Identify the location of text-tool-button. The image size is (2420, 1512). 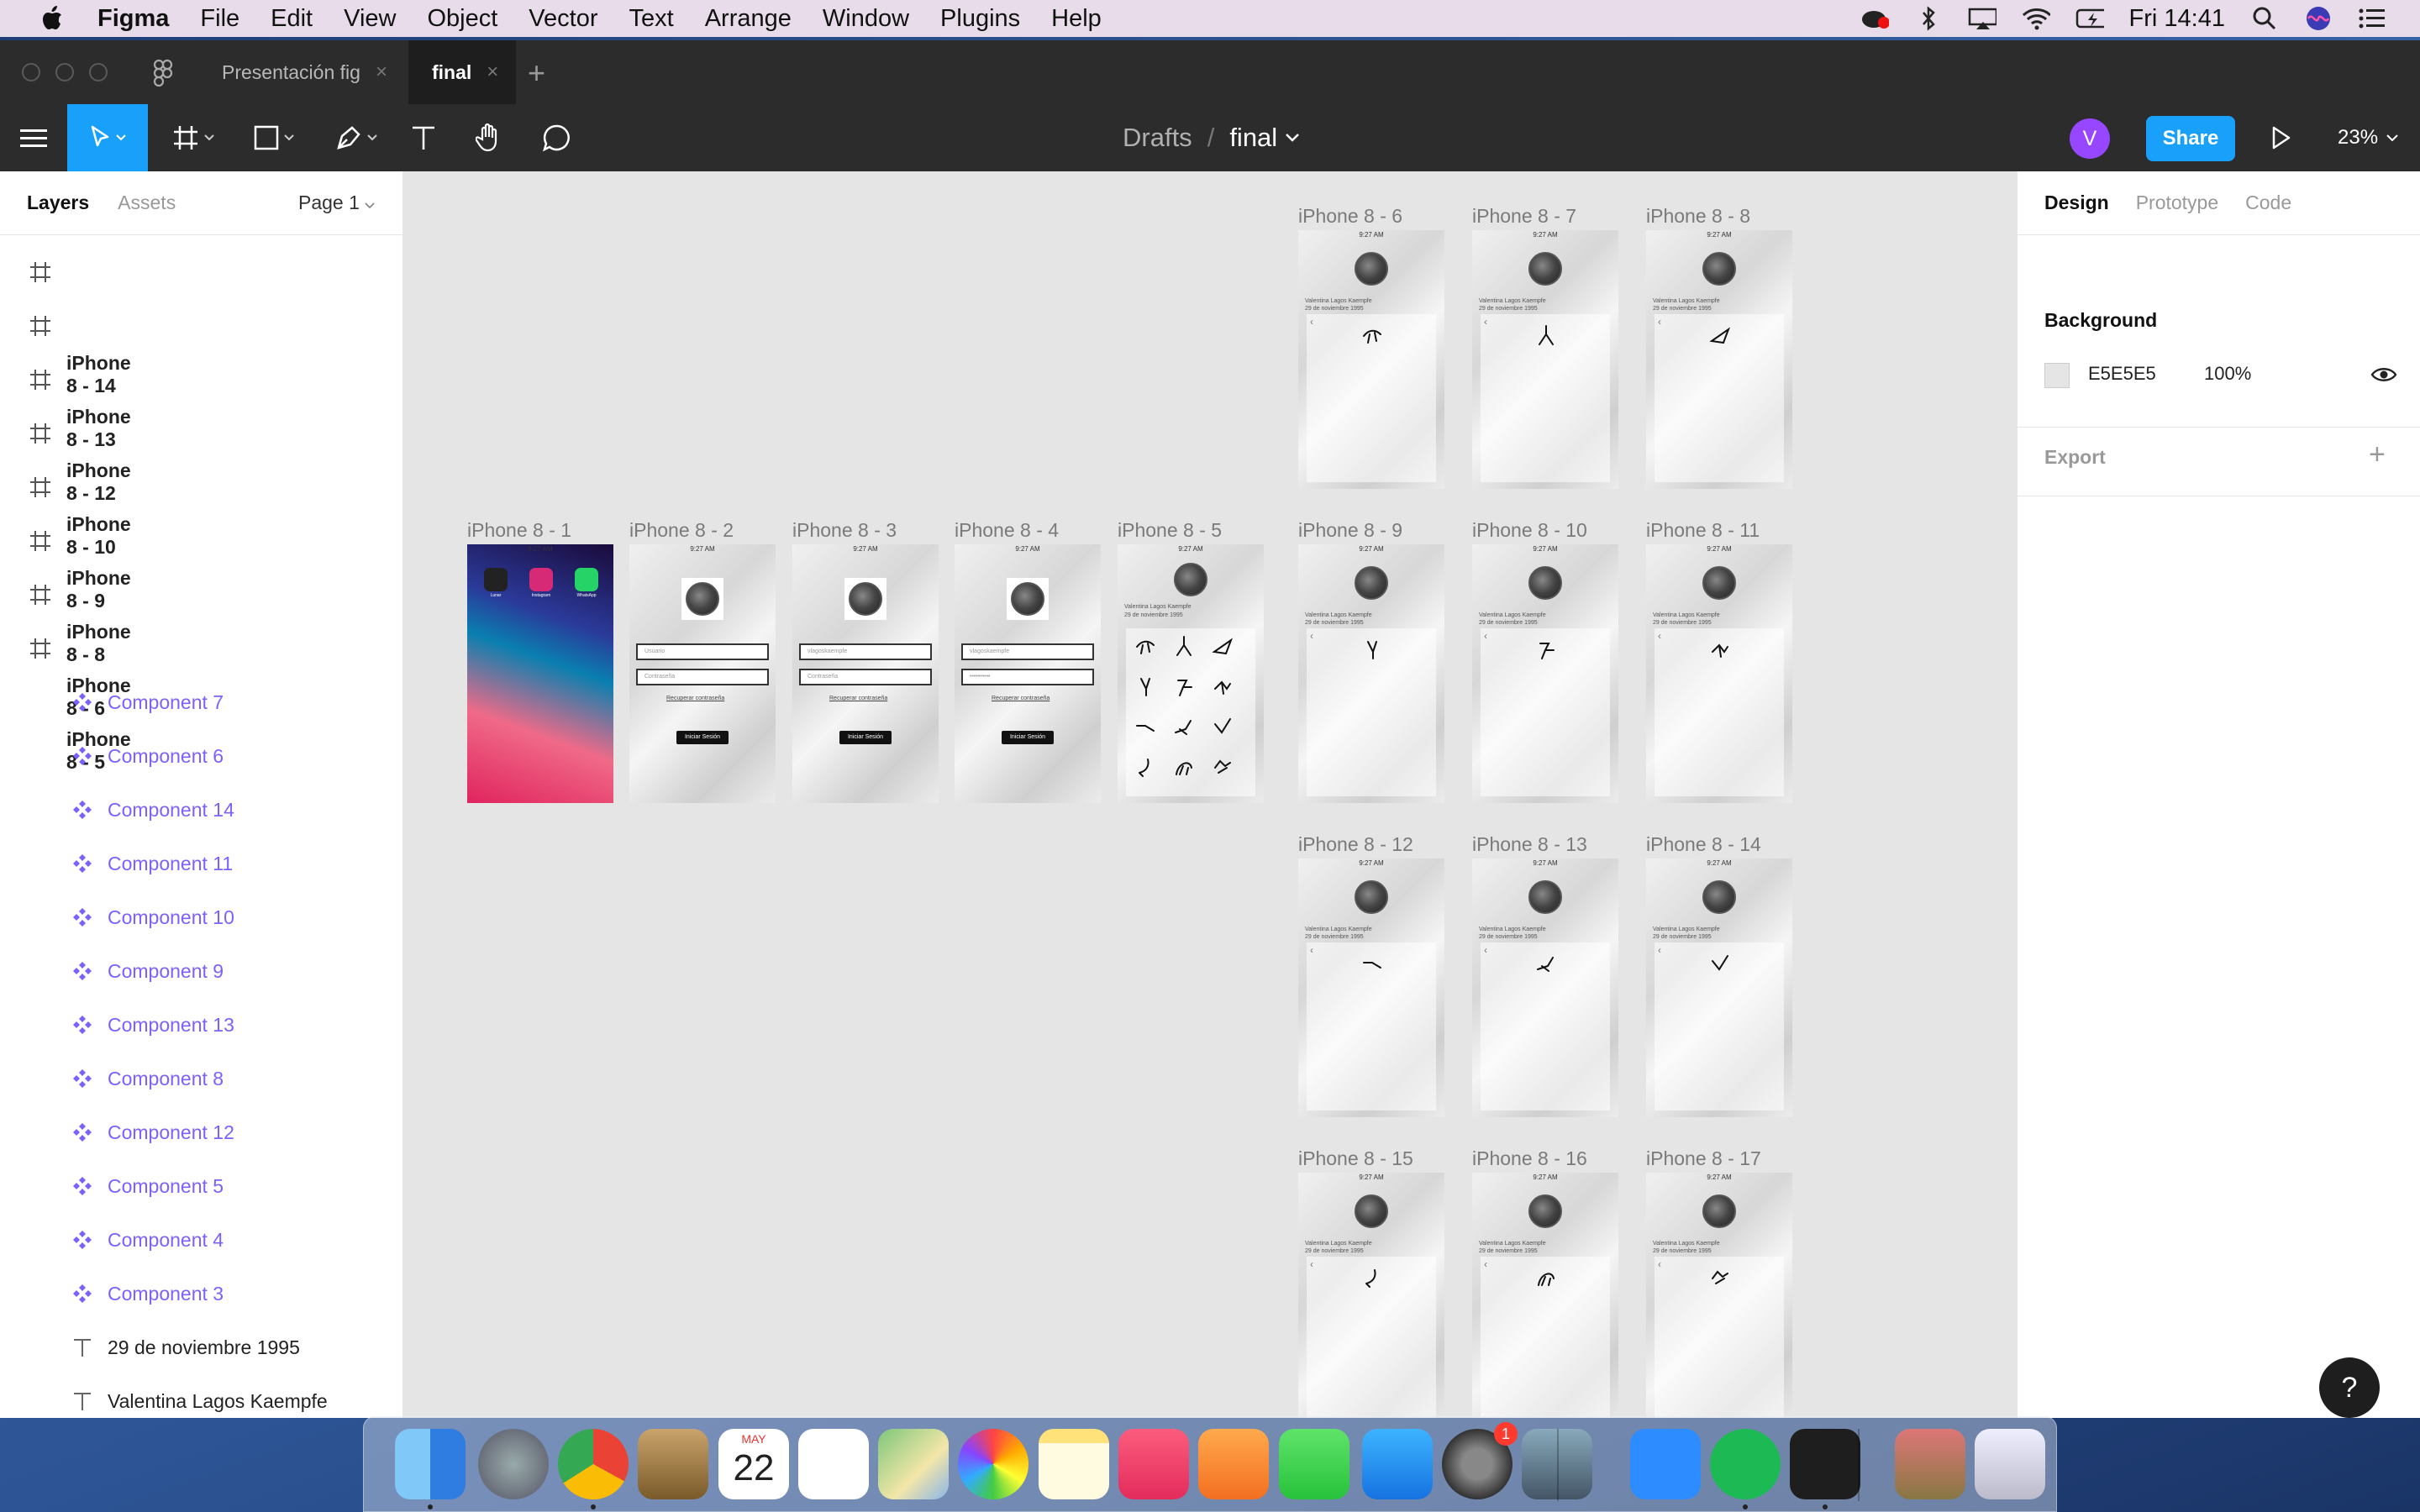
(423, 137).